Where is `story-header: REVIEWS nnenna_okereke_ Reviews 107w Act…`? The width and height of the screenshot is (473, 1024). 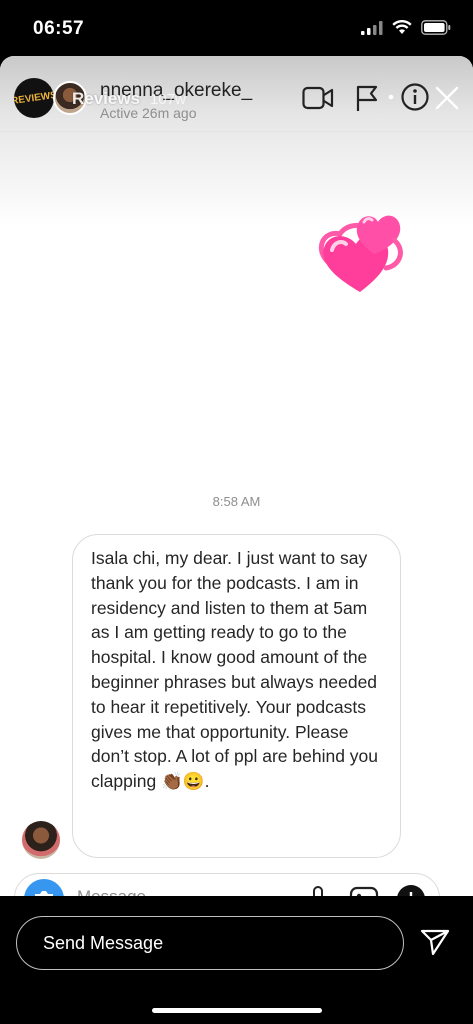 story-header: REVIEWS nnenna_okereke_ Reviews 107w Act… is located at coordinates (236, 96).